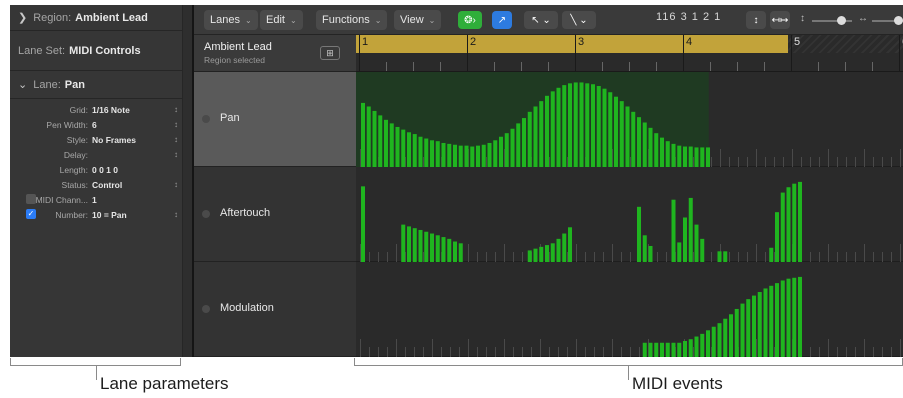 This screenshot has height=398, width=903. What do you see at coordinates (96, 184) in the screenshot?
I see `param-row: Status: Control ↕` at bounding box center [96, 184].